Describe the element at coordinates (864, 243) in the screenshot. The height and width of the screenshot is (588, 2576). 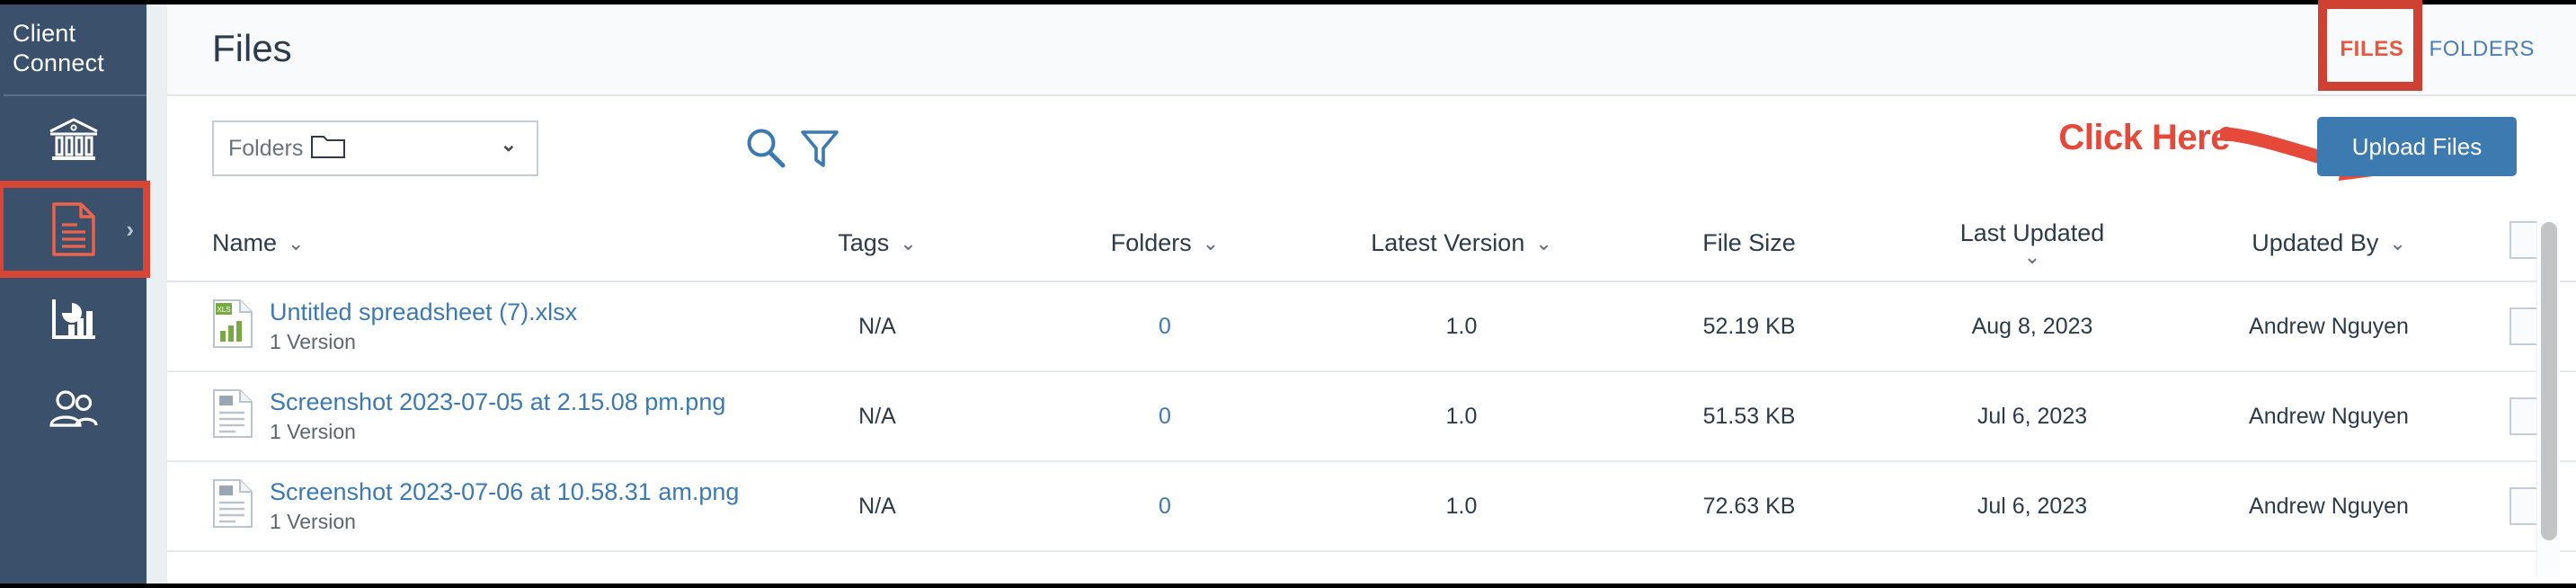
I see `column-label-tags: Tags` at that location.